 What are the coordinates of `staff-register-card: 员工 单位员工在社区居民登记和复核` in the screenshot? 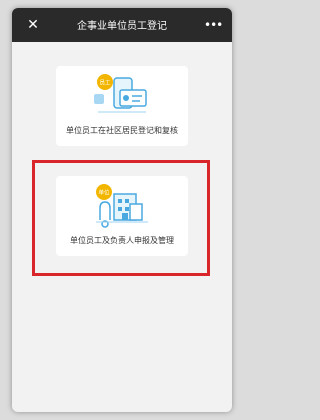 It's located at (122, 106).